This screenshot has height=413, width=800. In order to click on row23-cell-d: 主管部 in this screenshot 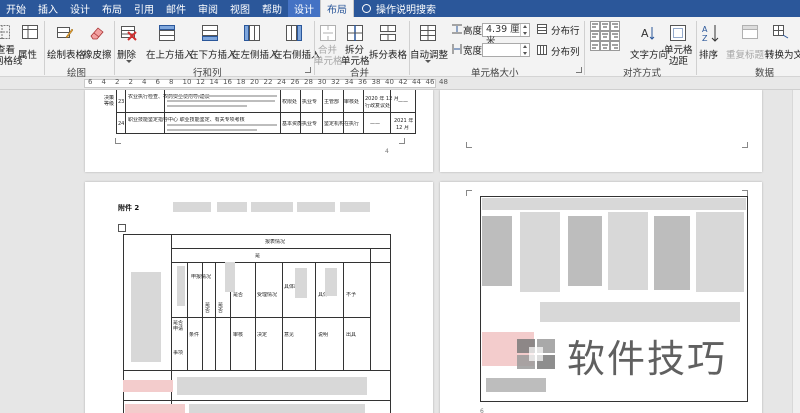, I will do `click(332, 102)`.